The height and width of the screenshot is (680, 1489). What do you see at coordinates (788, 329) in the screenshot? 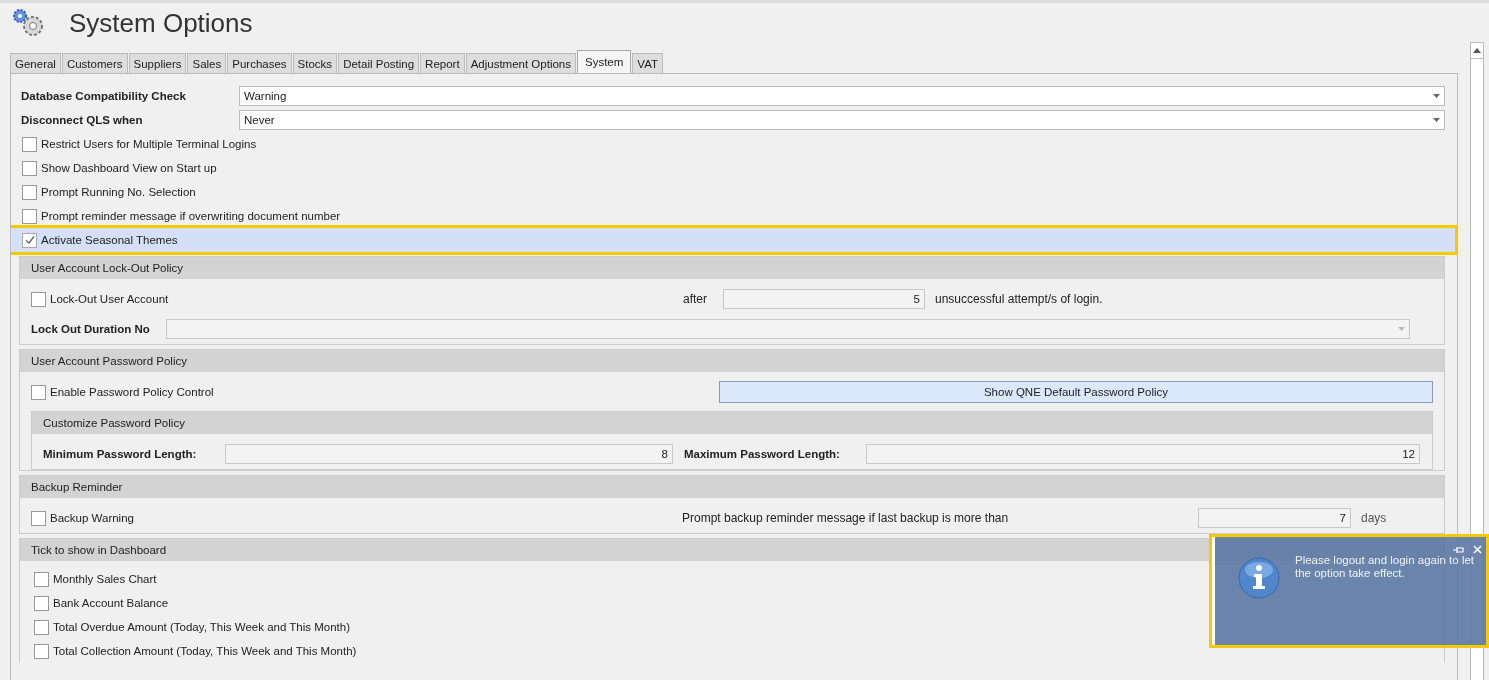
I see `dropdown-field` at bounding box center [788, 329].